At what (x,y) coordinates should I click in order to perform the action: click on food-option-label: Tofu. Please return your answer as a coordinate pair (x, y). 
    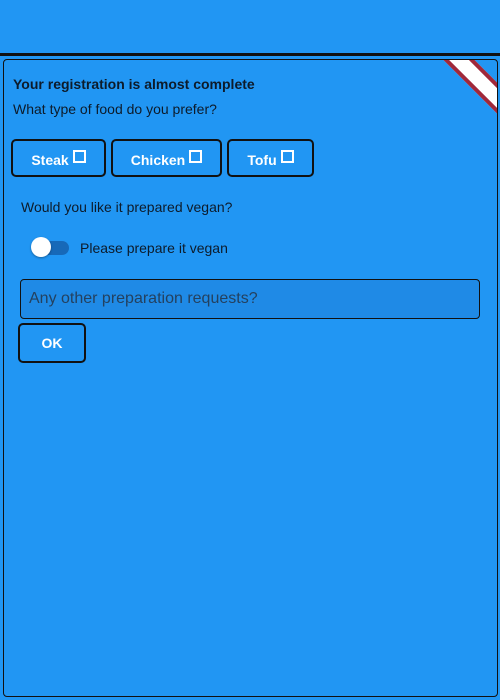
    Looking at the image, I should click on (262, 160).